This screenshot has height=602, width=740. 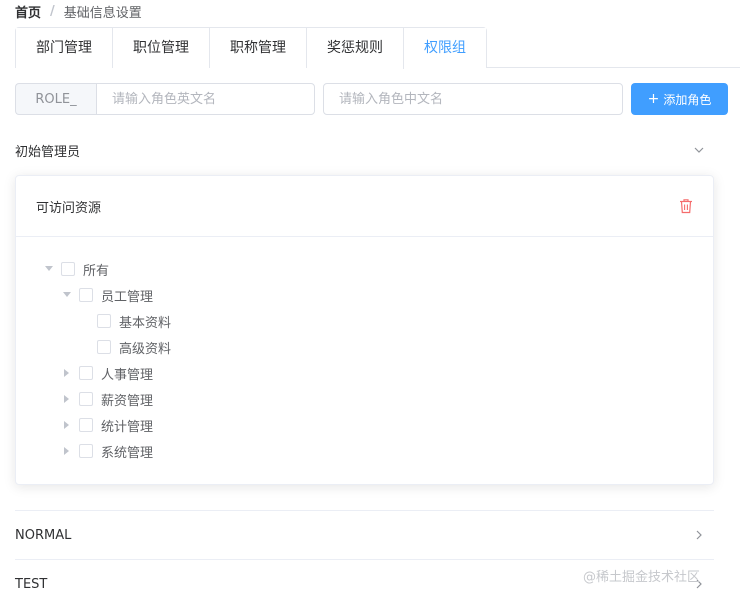 I want to click on card-header: 可访问资源, so click(x=364, y=206).